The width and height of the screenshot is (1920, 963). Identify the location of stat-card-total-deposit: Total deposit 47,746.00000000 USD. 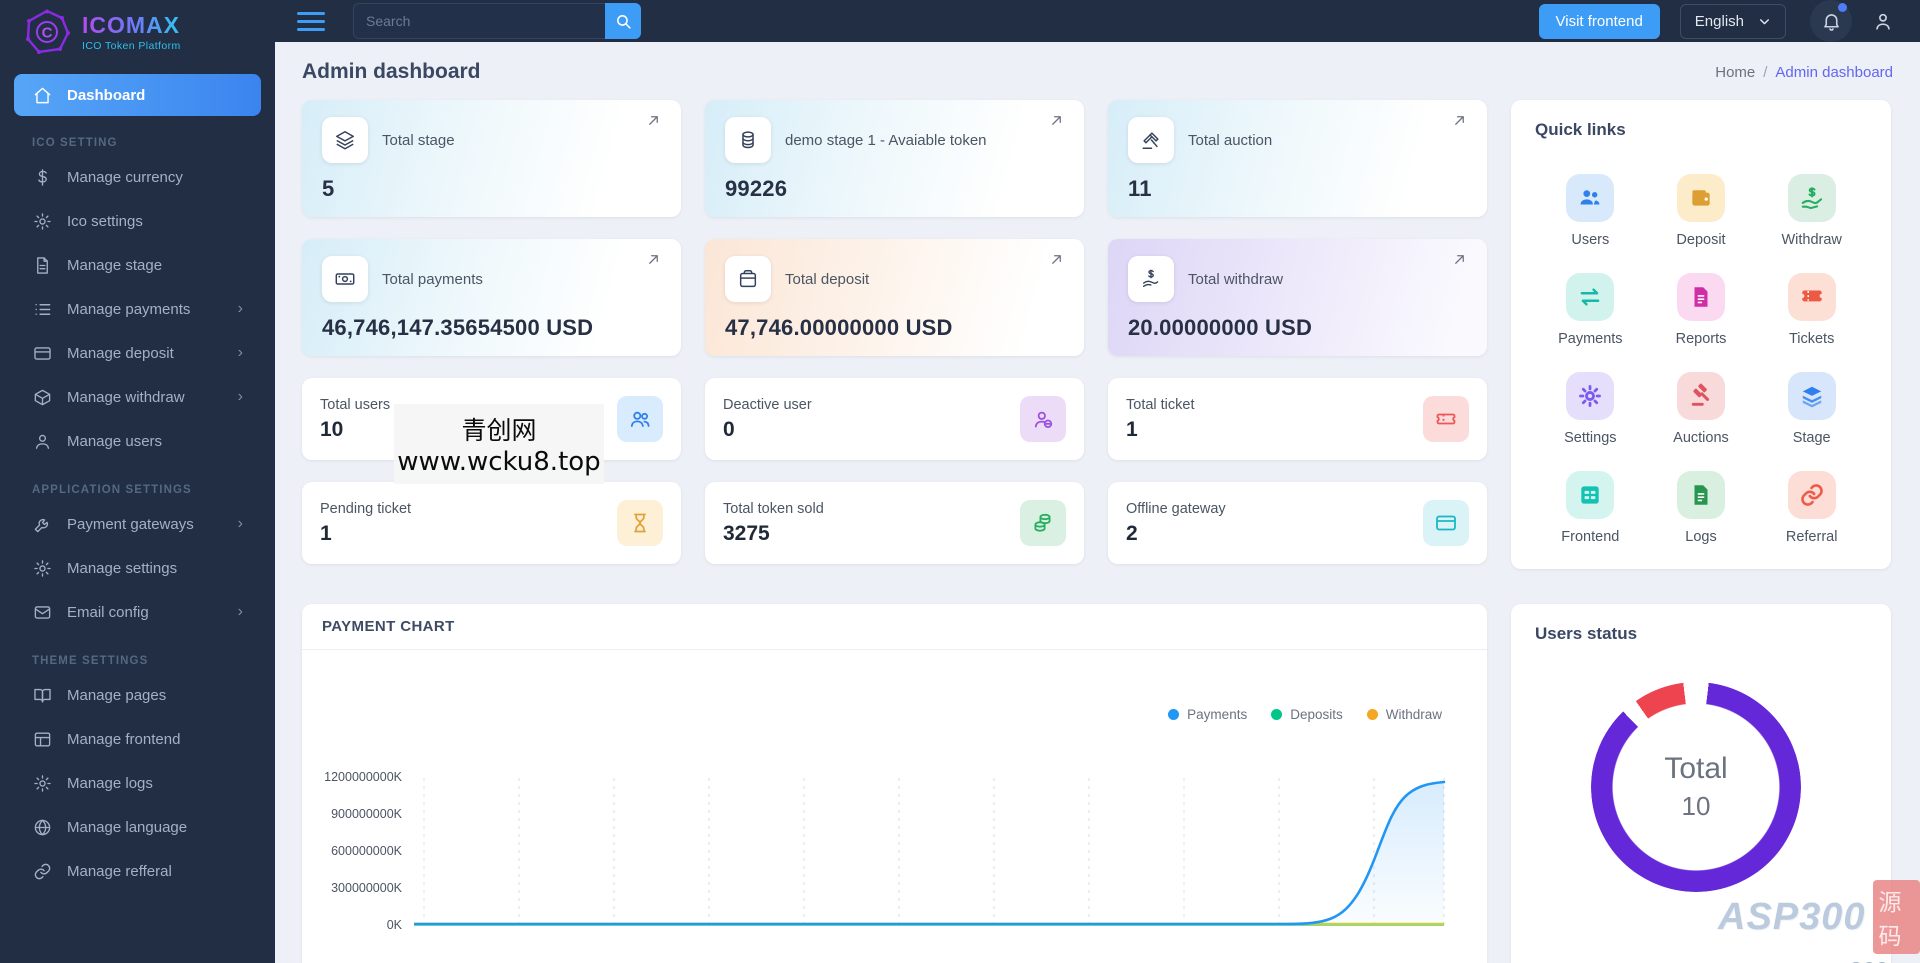
(894, 297).